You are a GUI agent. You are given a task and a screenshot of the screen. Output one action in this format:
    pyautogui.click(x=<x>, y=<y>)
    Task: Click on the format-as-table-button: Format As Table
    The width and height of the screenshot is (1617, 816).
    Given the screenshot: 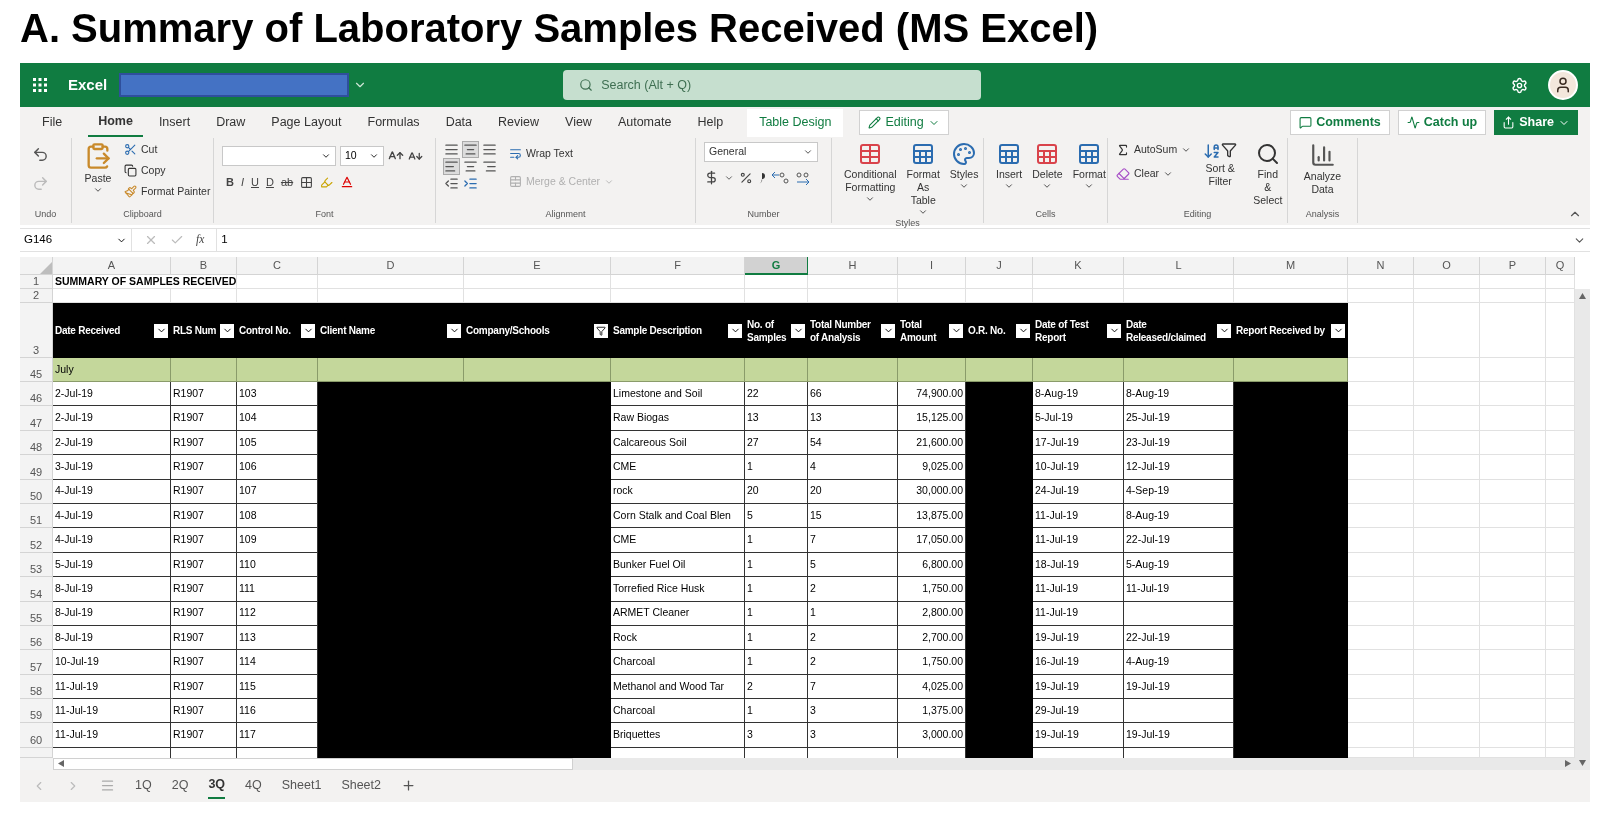 What is the action you would take?
    pyautogui.click(x=923, y=179)
    